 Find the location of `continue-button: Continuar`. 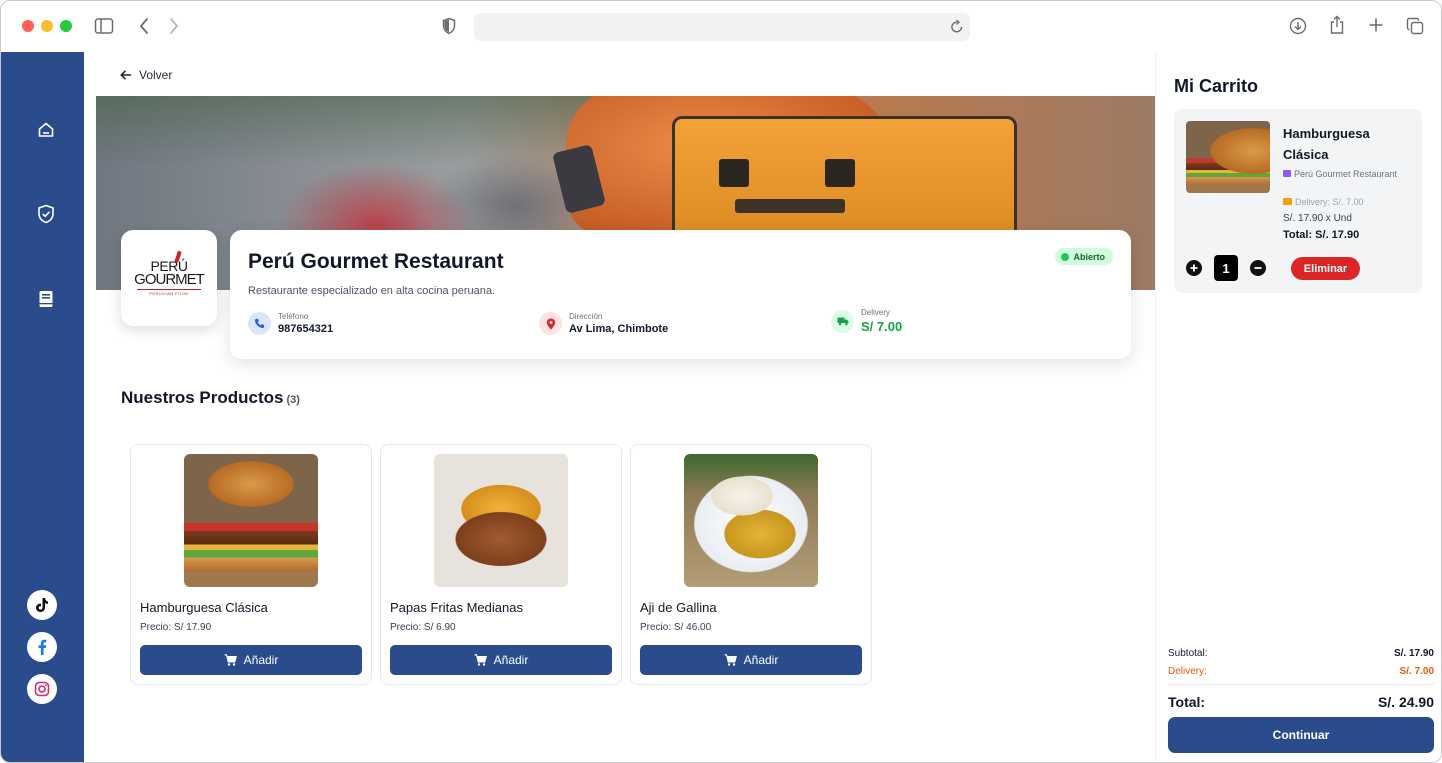

continue-button: Continuar is located at coordinates (1301, 735).